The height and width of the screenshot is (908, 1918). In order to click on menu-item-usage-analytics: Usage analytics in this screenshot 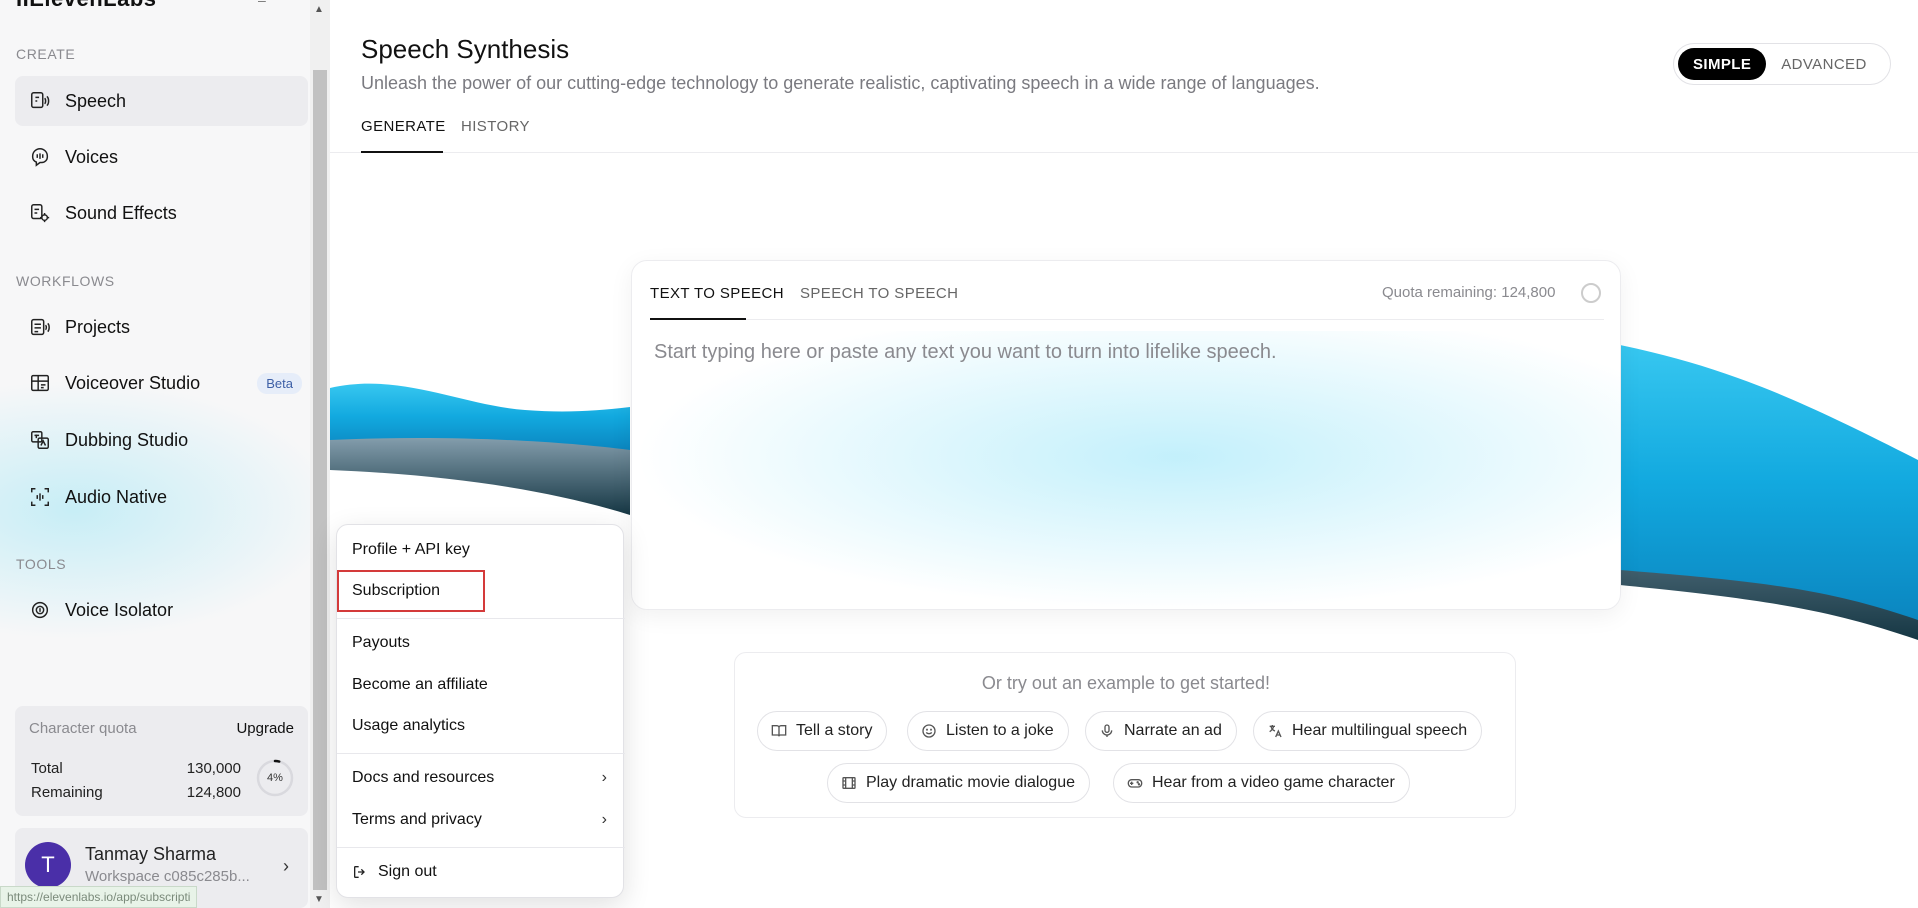, I will do `click(481, 726)`.